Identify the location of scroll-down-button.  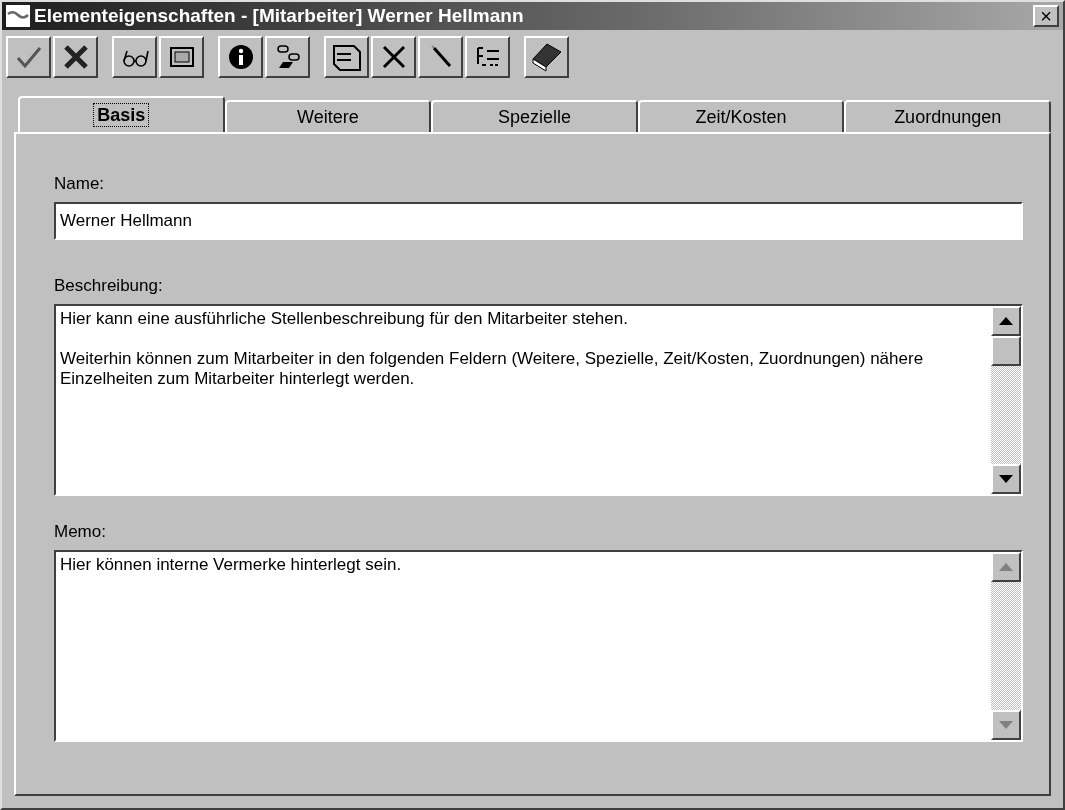
(1006, 479).